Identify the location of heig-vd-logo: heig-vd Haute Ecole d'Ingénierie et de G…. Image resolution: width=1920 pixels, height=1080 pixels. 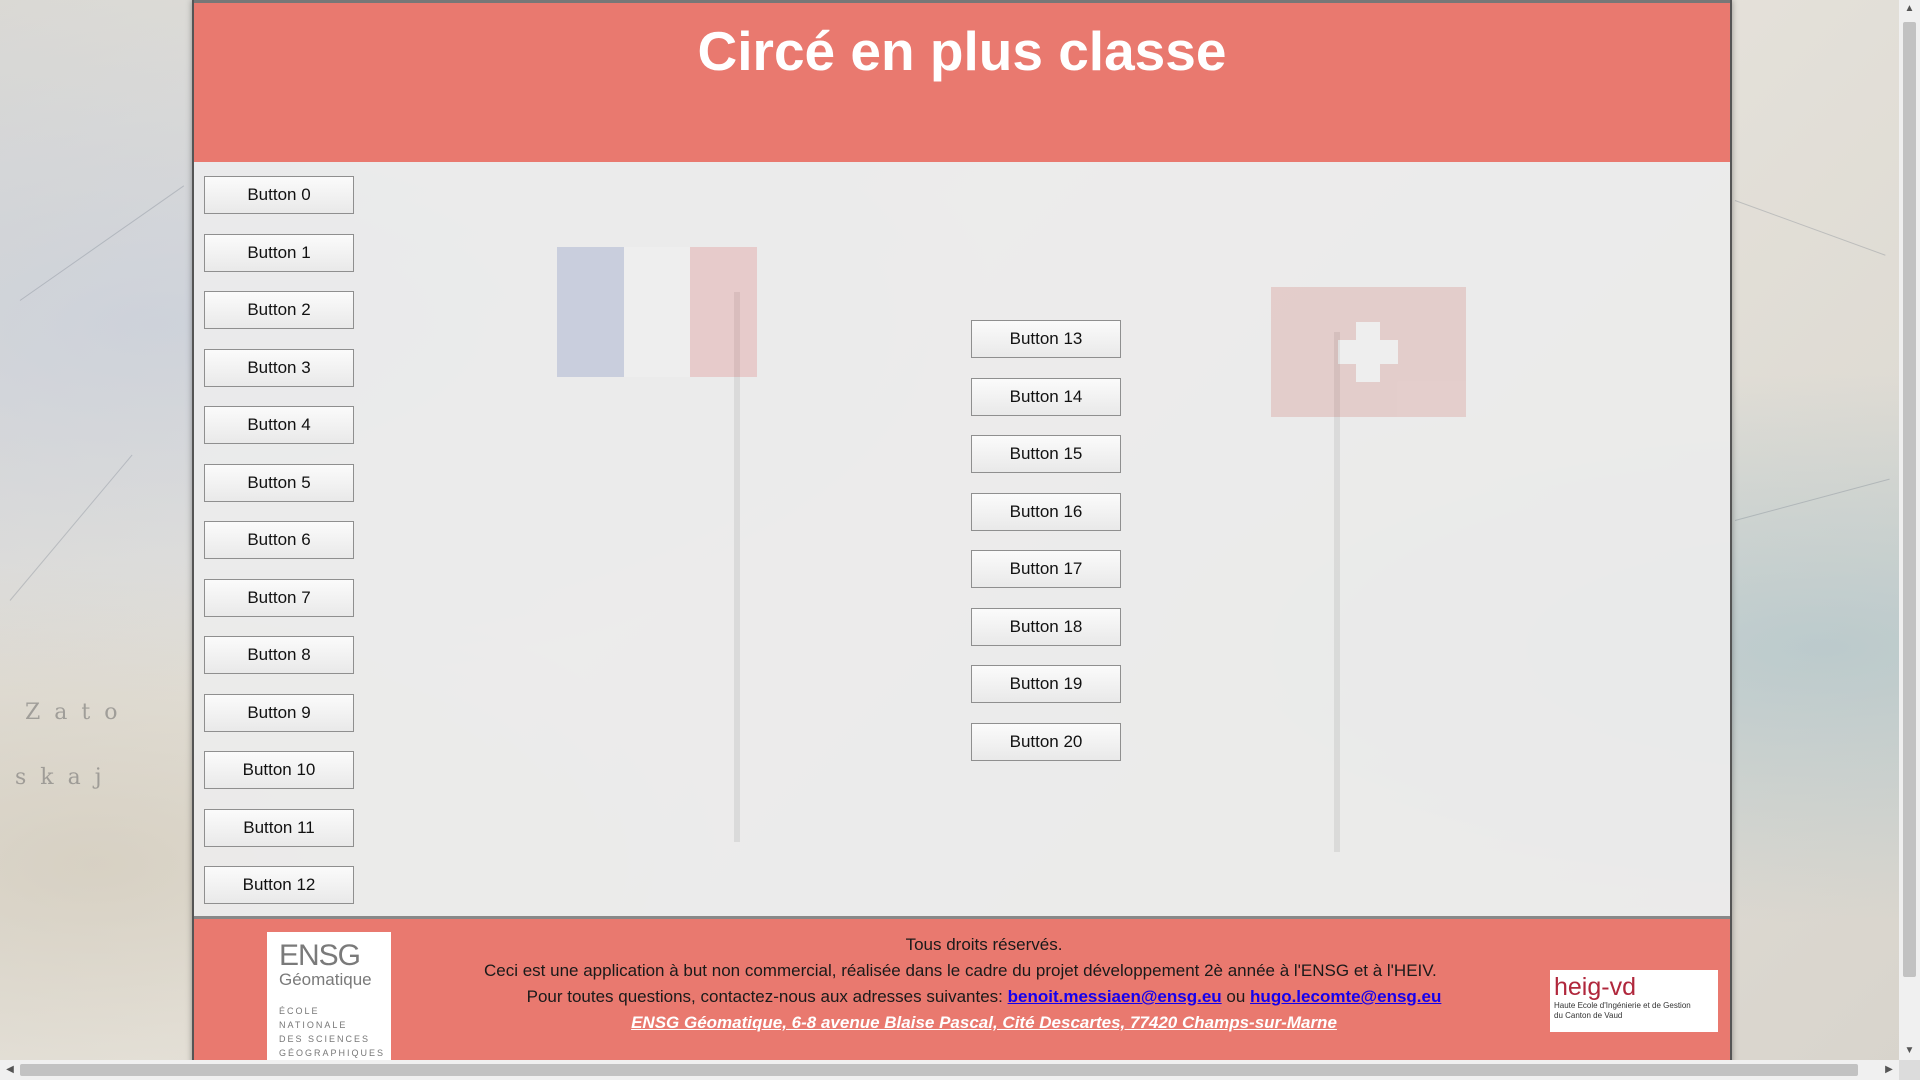
(1634, 1001).